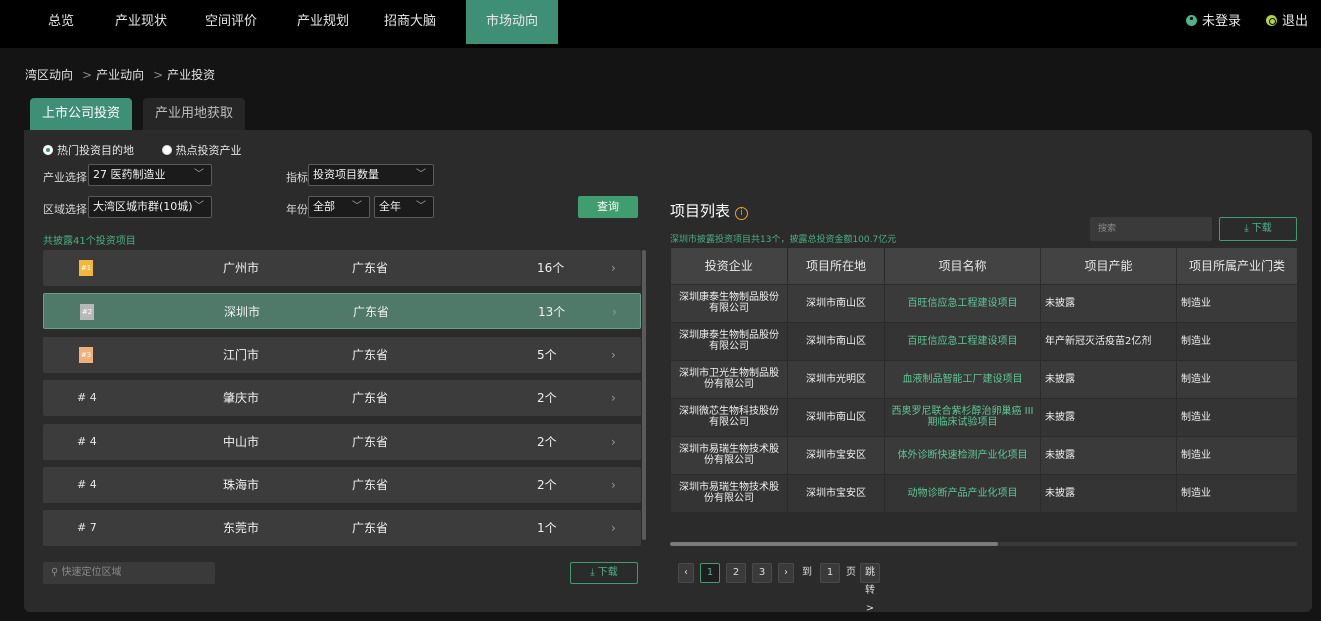 The width and height of the screenshot is (1321, 621). Describe the element at coordinates (194, 114) in the screenshot. I see `tab-industrial-land: 产业用地获取` at that location.